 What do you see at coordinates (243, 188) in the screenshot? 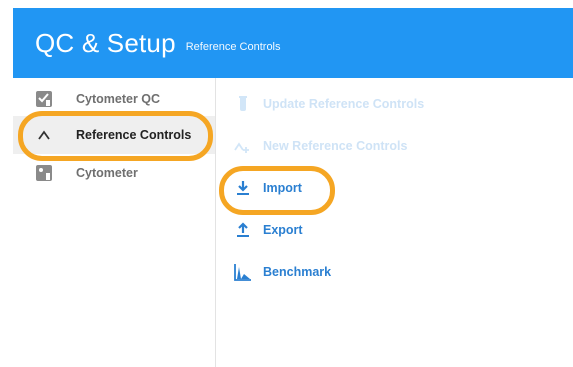
I see `download-icon` at bounding box center [243, 188].